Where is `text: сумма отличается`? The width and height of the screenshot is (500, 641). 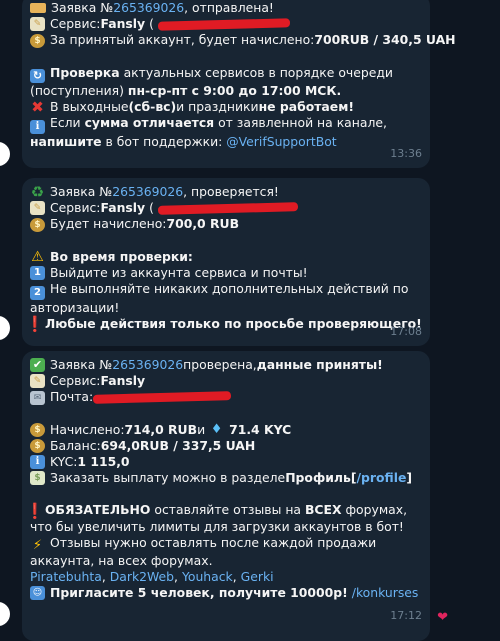 text: сумма отличается is located at coordinates (149, 123).